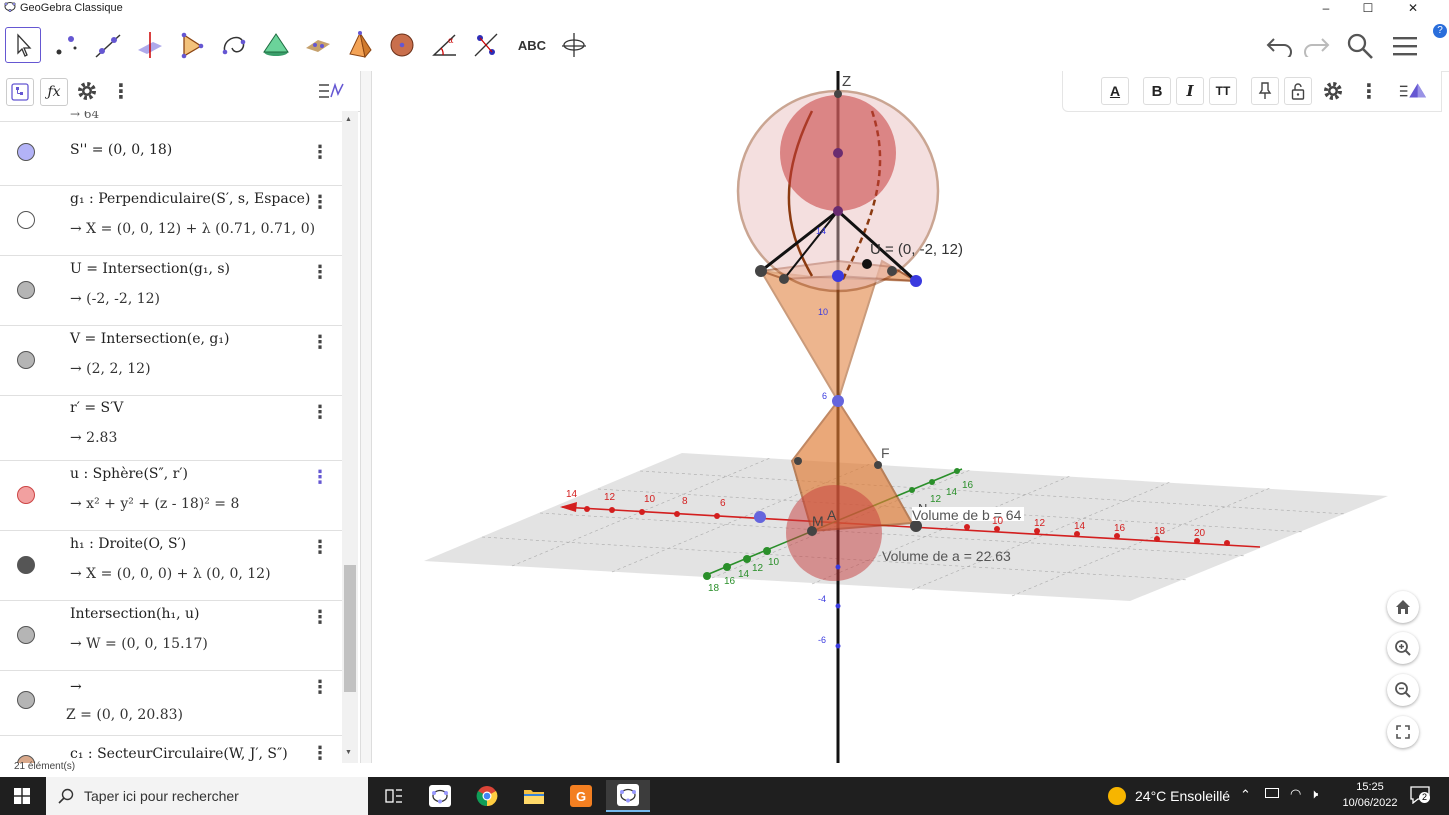  I want to click on home-view-button, so click(1403, 607).